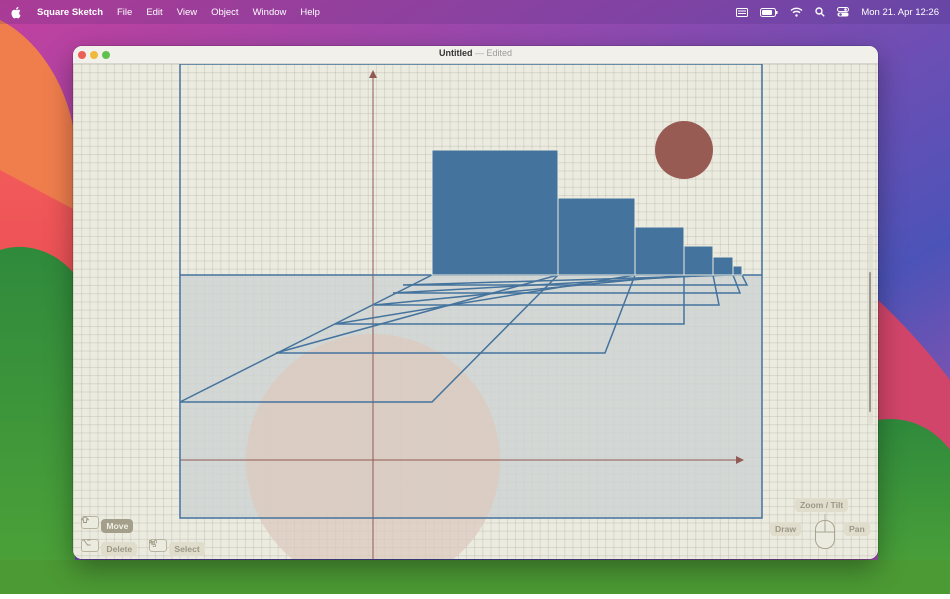 This screenshot has width=950, height=599. What do you see at coordinates (499, 53) in the screenshot?
I see `document-status: Edited` at bounding box center [499, 53].